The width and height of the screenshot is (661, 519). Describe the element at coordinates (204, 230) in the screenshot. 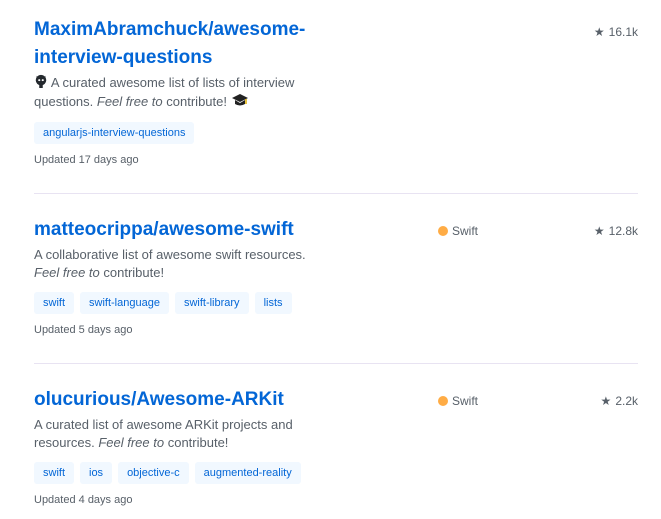

I see `repo-title-link: matteocrippa/awesome-swift` at that location.